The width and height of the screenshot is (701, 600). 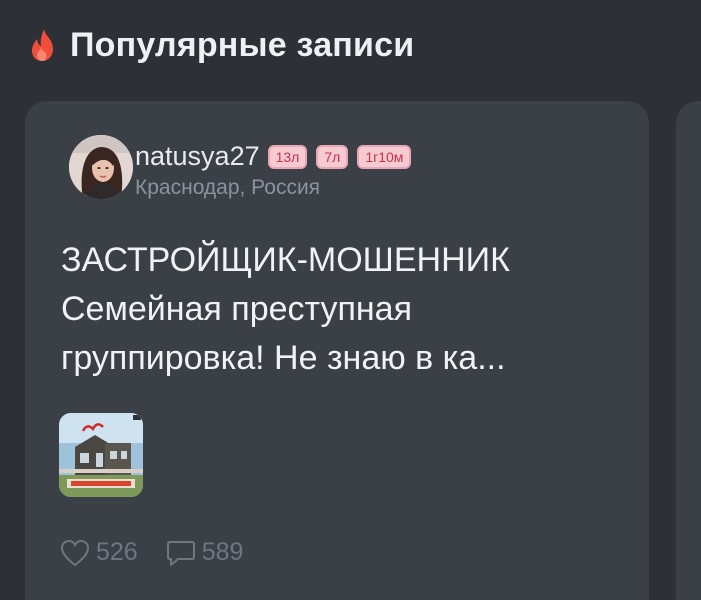 What do you see at coordinates (197, 156) in the screenshot?
I see `author-username: natusya27` at bounding box center [197, 156].